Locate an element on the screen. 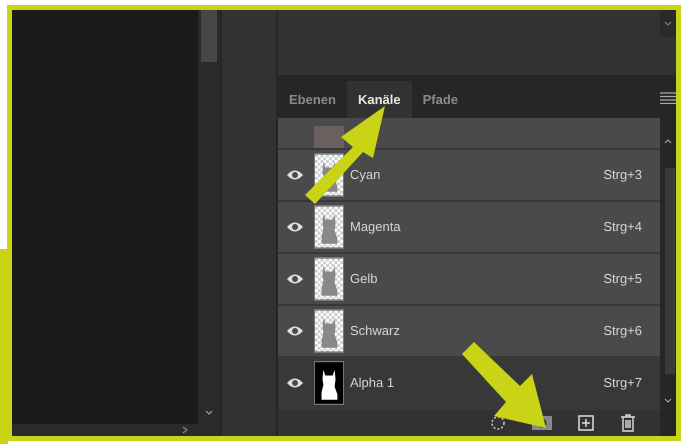 This screenshot has height=444, width=686. channel-name: Cyan is located at coordinates (366, 175).